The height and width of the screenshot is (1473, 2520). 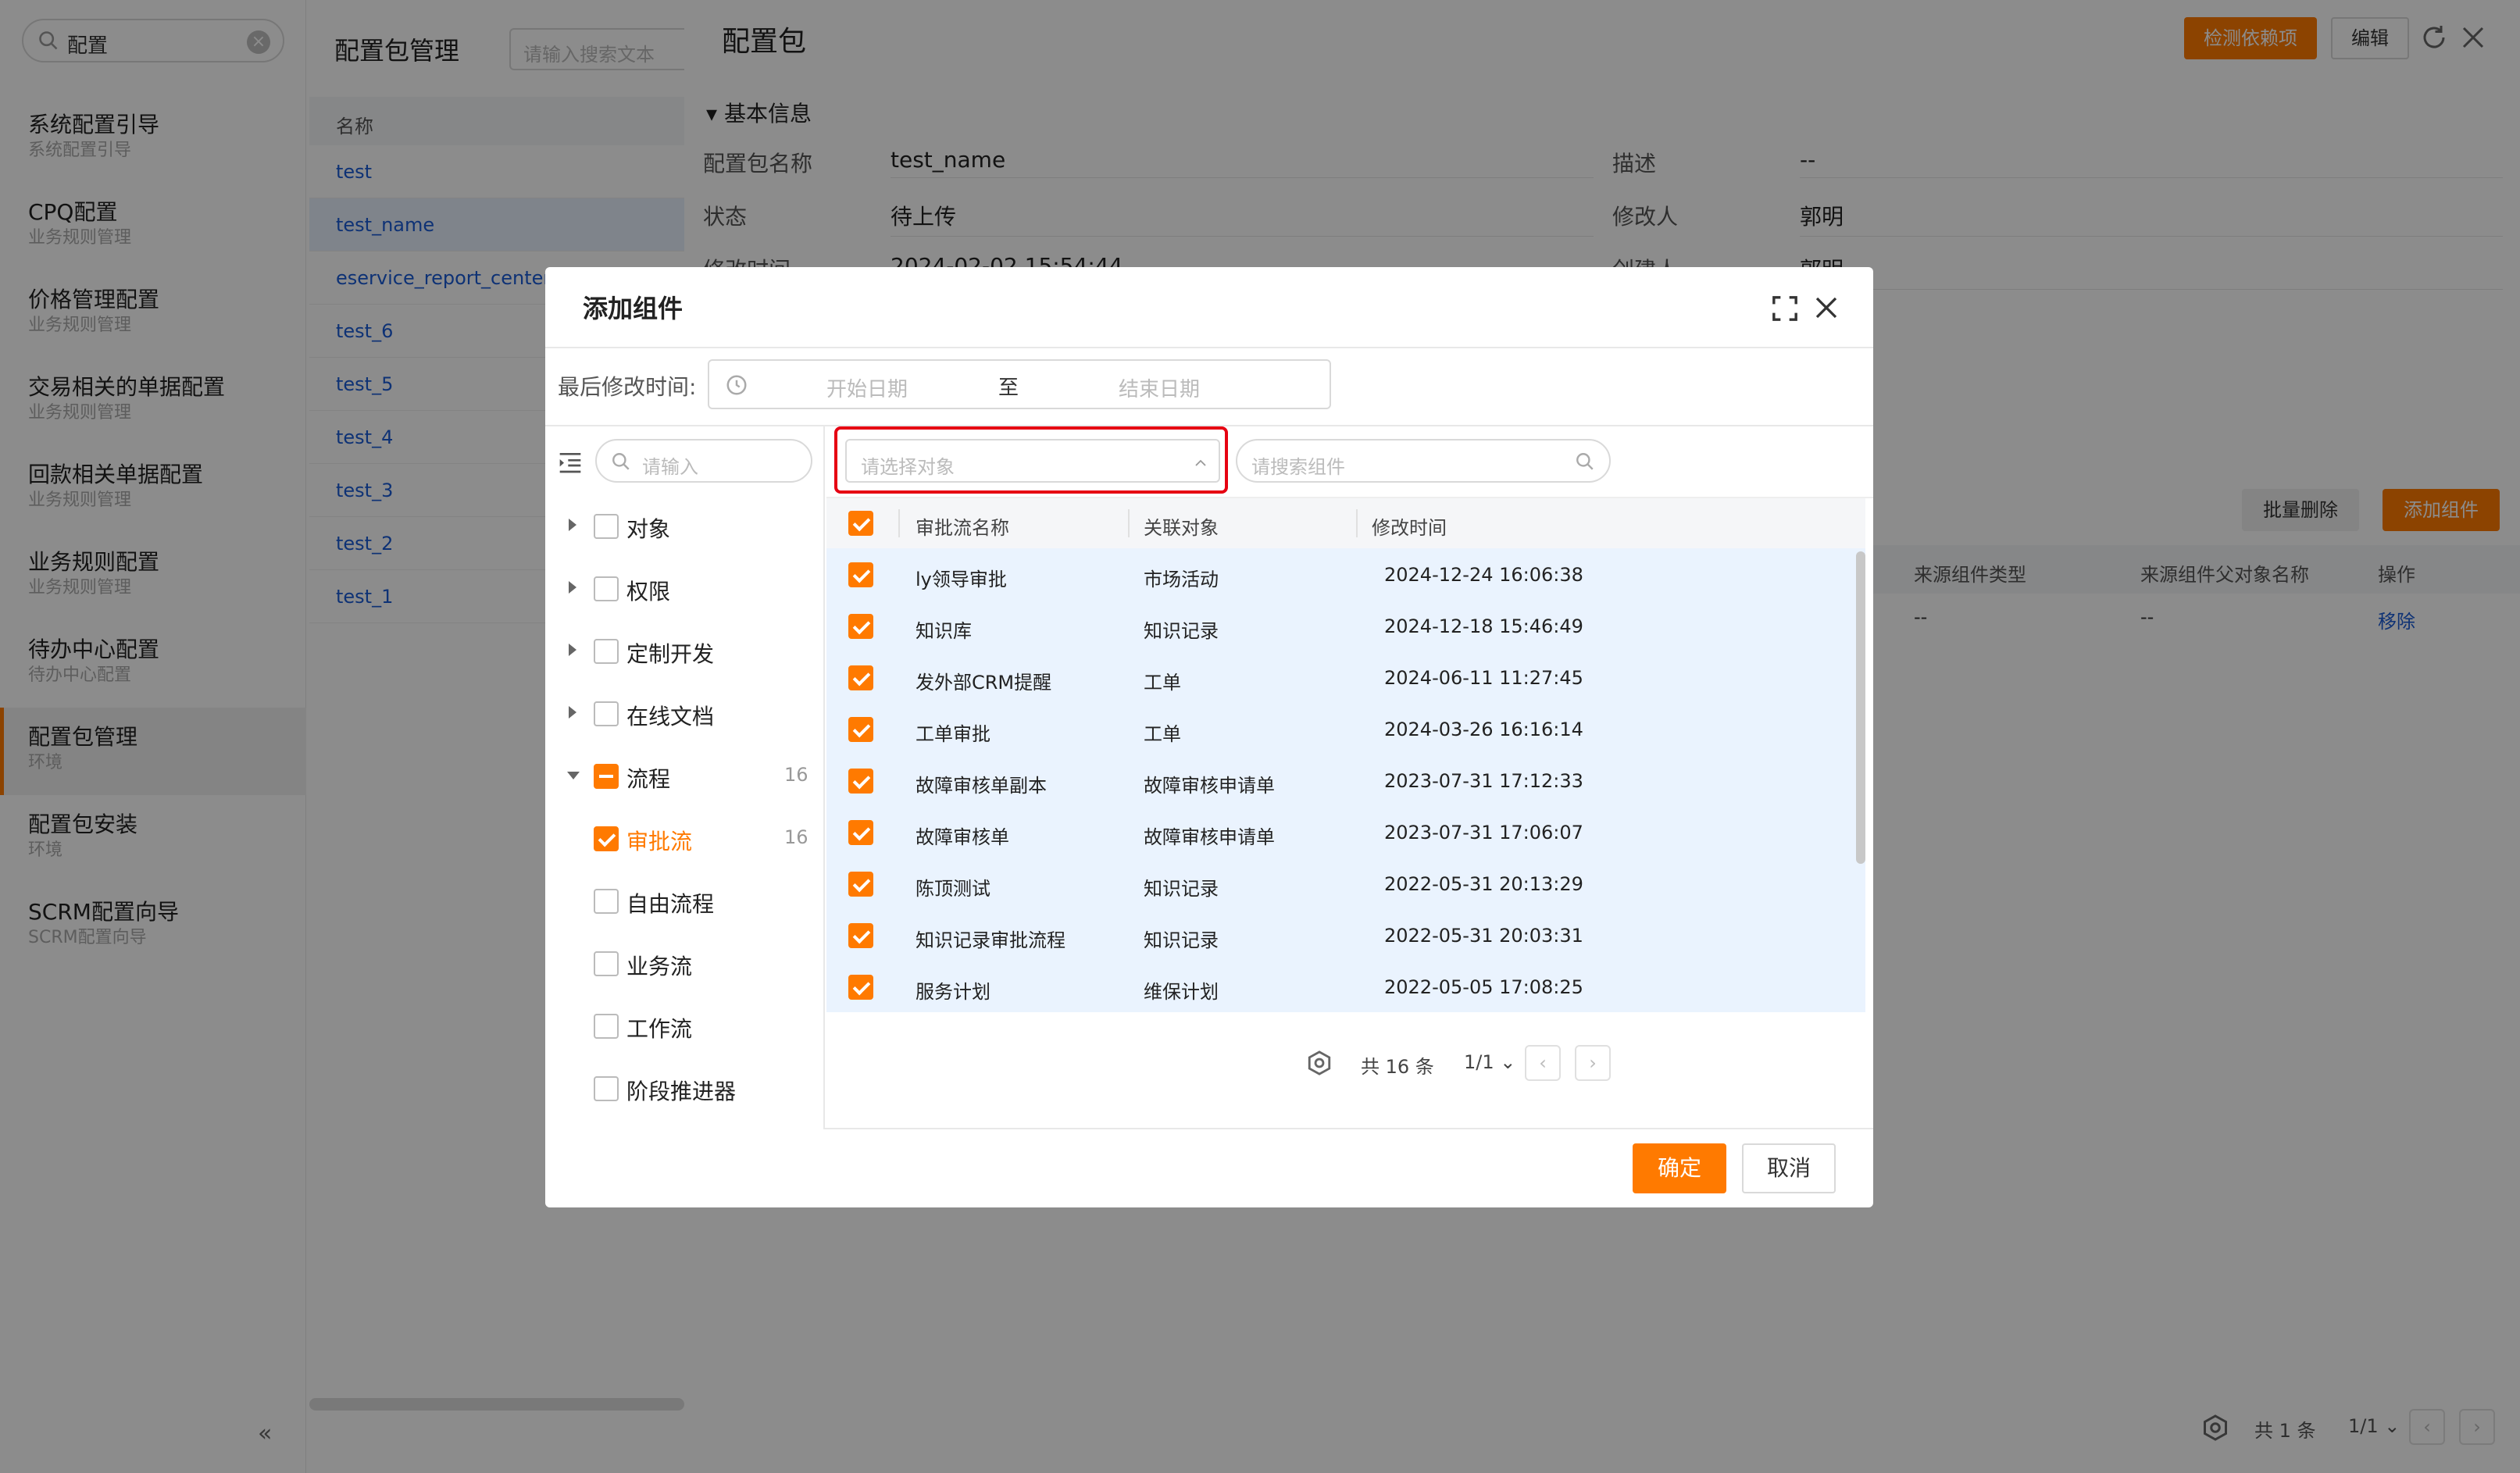 I want to click on grid-prev-page-button: ‹, so click(x=1543, y=1063).